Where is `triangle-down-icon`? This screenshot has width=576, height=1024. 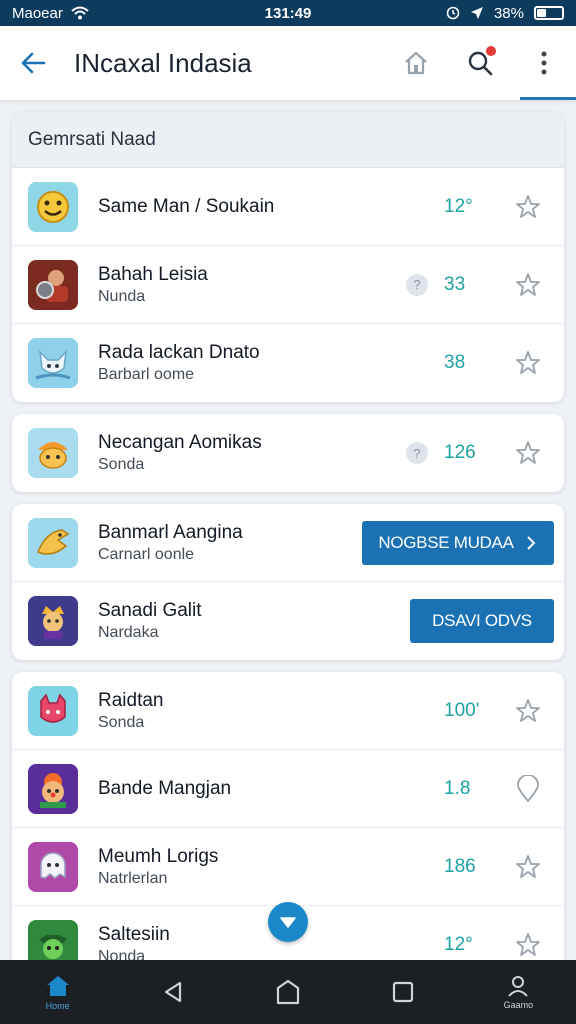 triangle-down-icon is located at coordinates (288, 922).